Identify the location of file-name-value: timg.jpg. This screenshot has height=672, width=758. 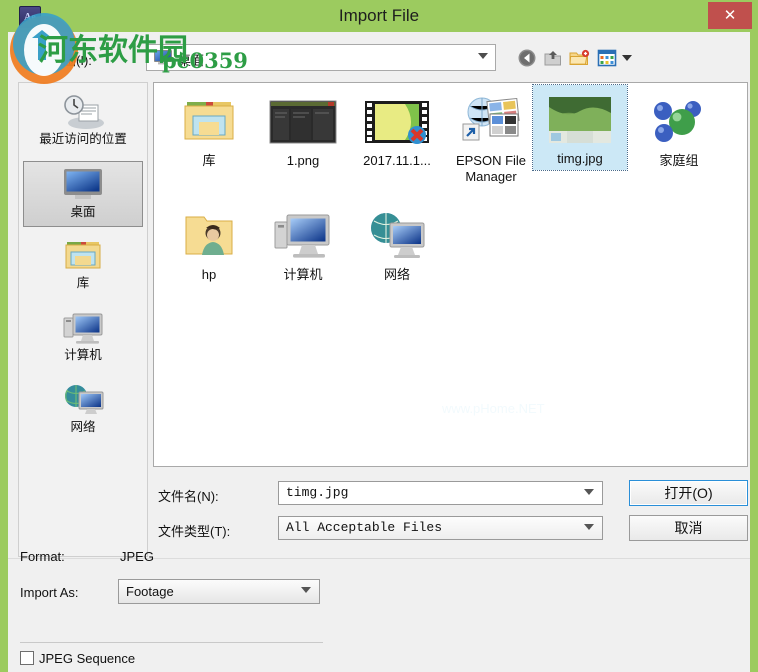
(317, 492).